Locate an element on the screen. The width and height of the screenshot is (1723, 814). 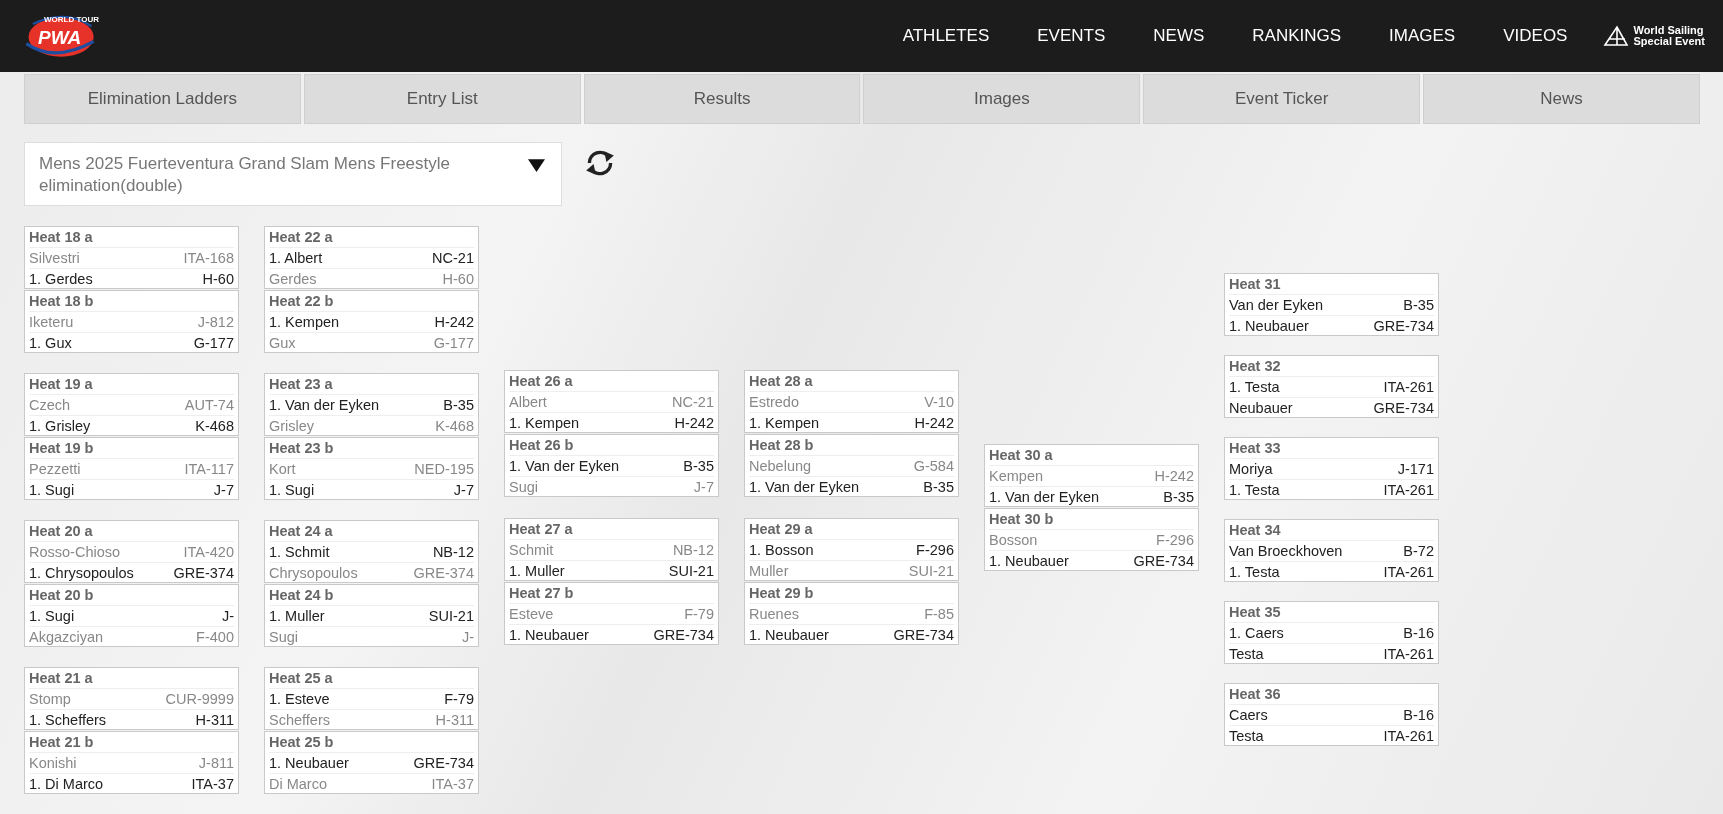
heat-title: Heat 18 b is located at coordinates (131, 301).